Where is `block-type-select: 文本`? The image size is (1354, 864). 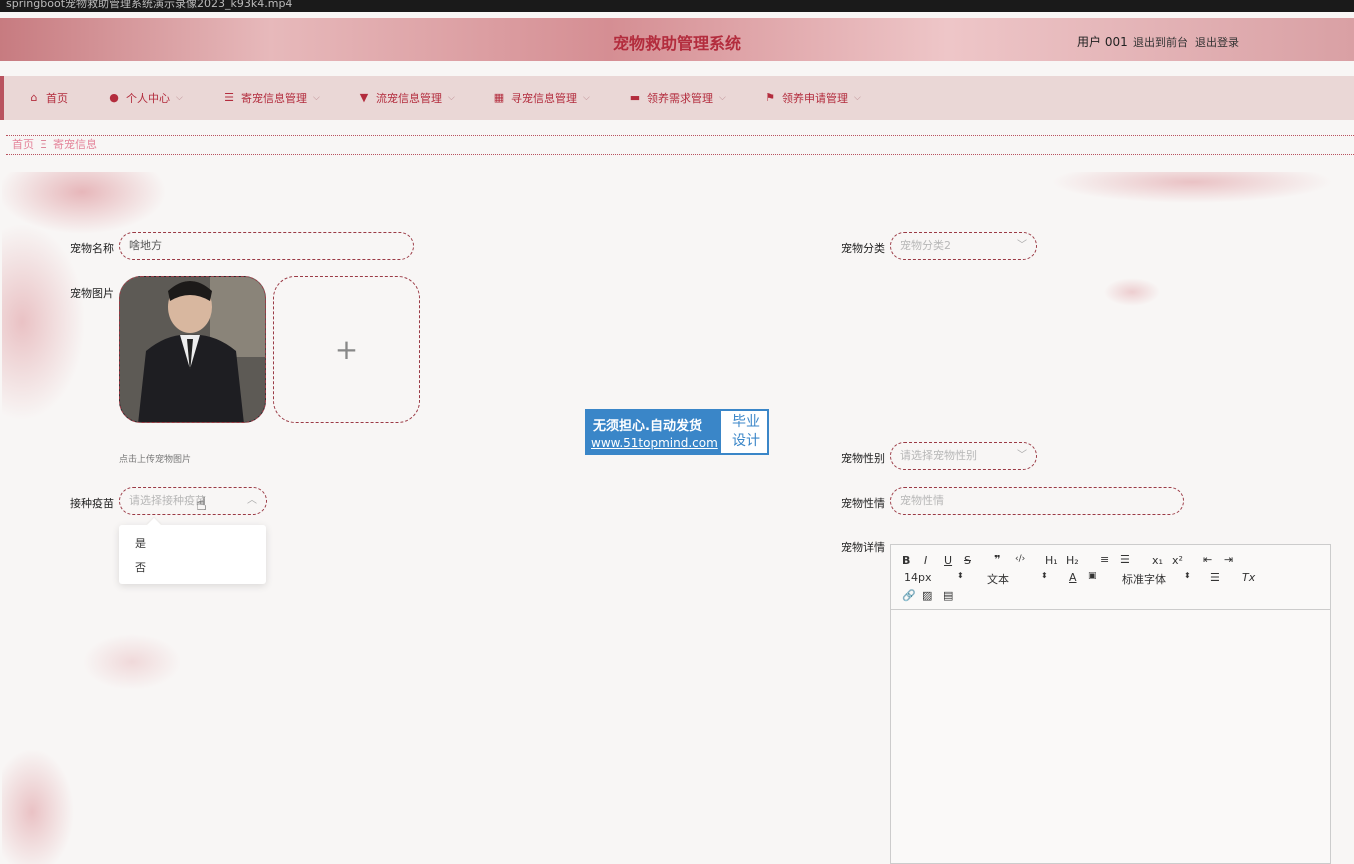
block-type-select: 文本 is located at coordinates (998, 579).